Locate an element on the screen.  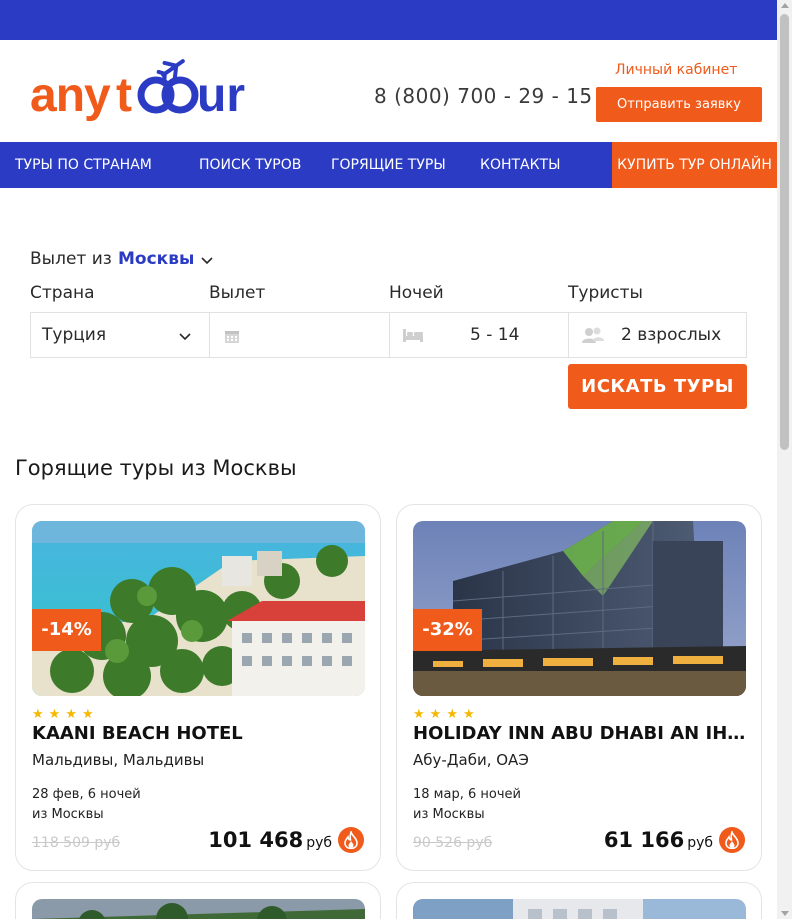
nav-item-contacts: КОНТАКТЫ is located at coordinates (520, 165).